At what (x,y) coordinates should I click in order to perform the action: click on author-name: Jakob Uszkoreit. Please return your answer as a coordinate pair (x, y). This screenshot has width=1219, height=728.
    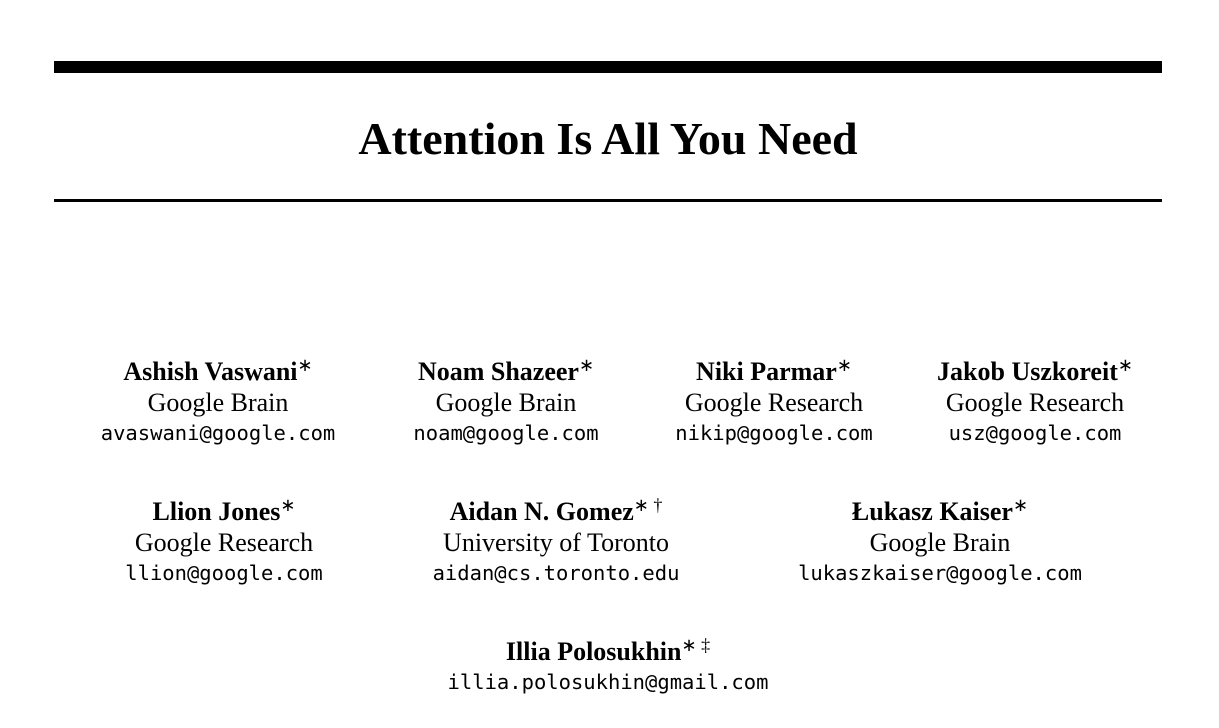
    Looking at the image, I should click on (1027, 371).